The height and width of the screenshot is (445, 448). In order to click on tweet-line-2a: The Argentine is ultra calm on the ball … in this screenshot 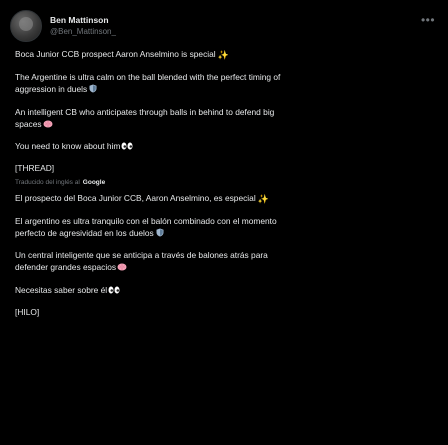, I will do `click(148, 77)`.